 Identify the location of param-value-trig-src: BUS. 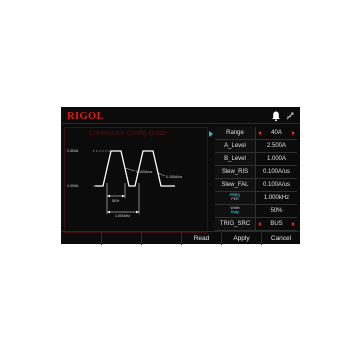
(276, 224).